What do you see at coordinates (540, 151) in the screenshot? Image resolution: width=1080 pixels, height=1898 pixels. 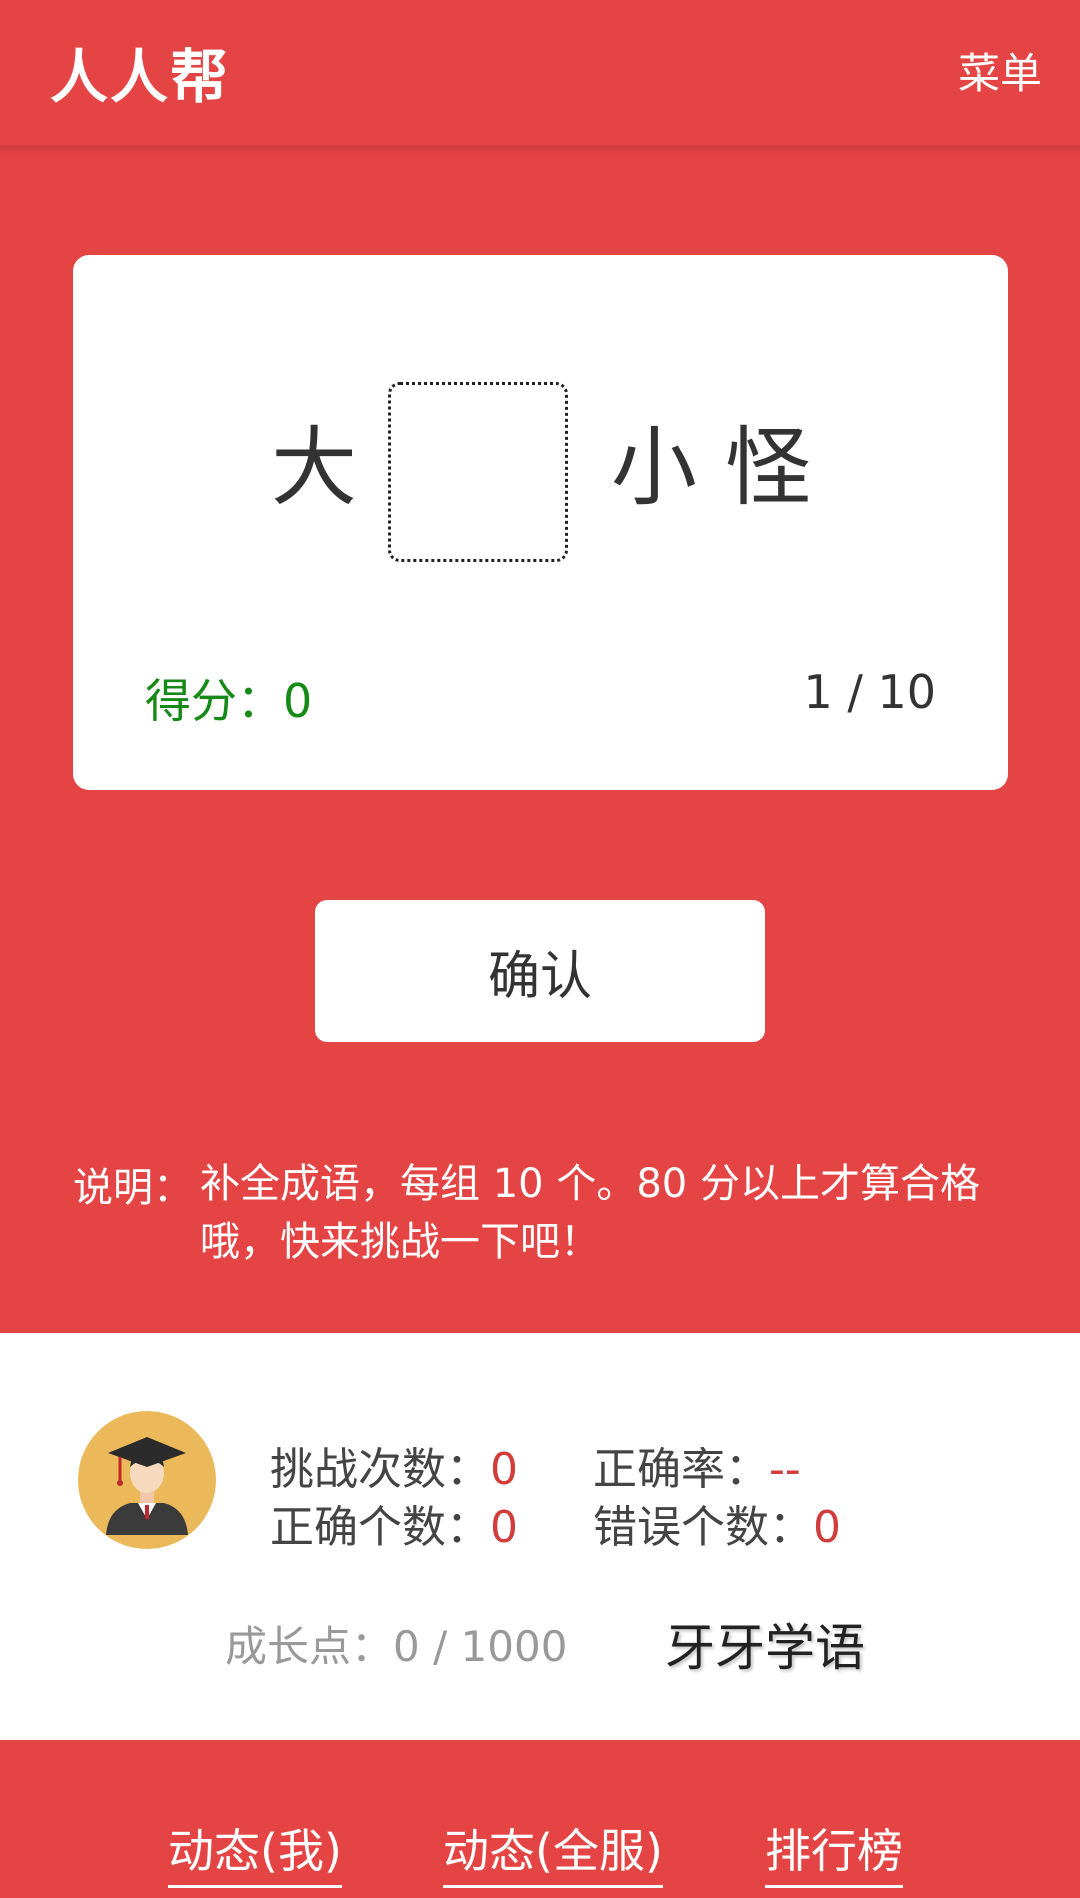 I see `header-shadow` at bounding box center [540, 151].